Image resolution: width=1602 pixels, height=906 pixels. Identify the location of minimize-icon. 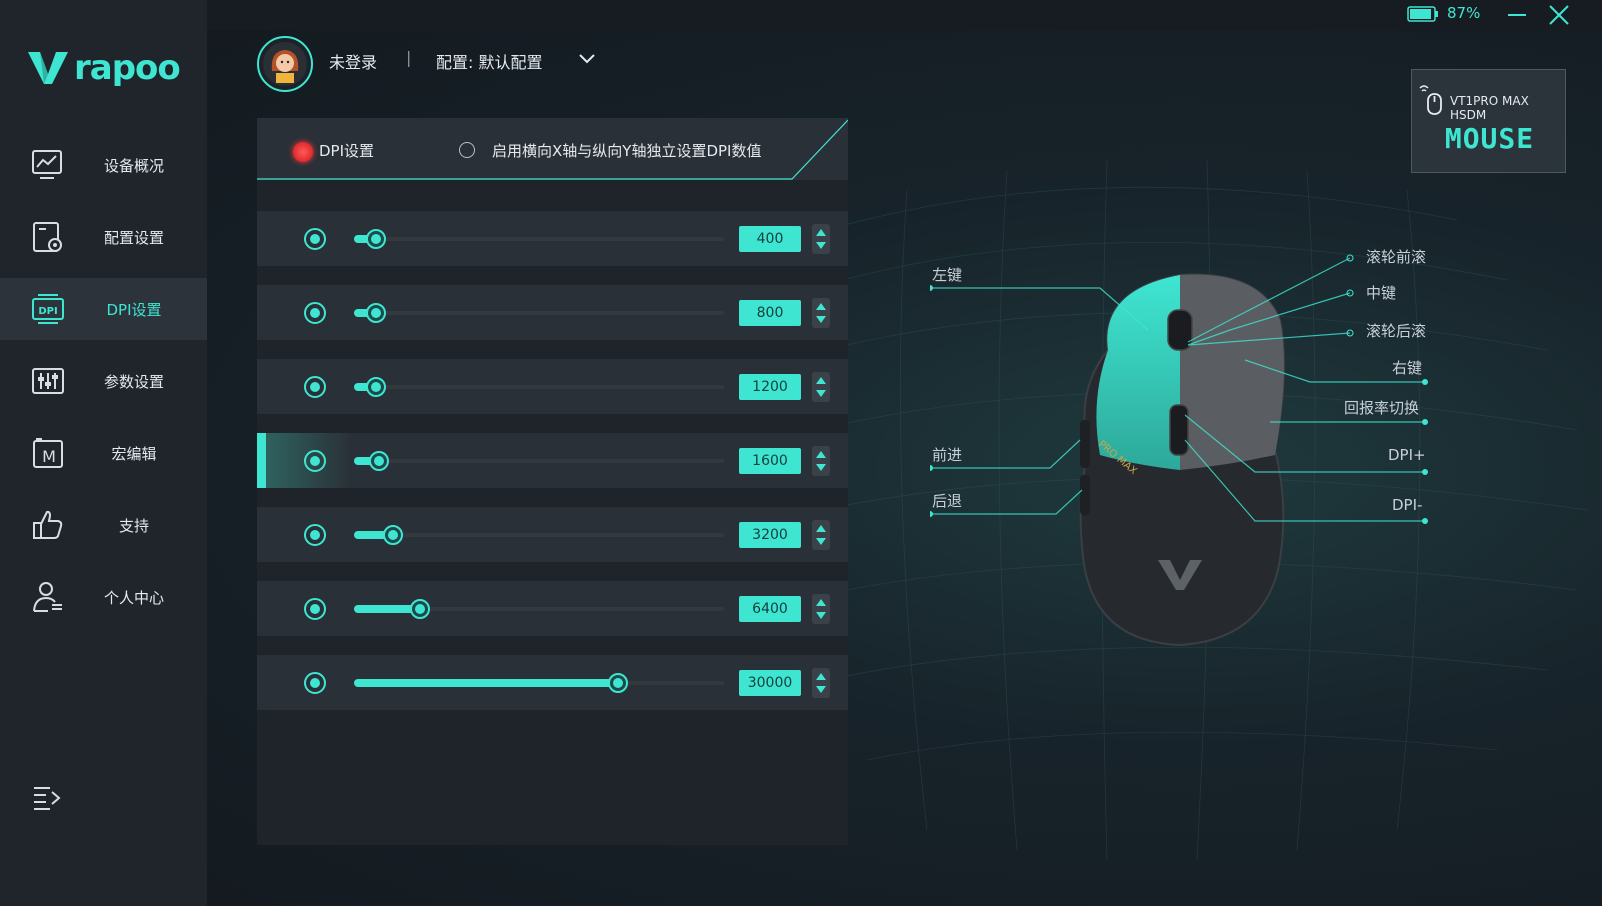
(1517, 14).